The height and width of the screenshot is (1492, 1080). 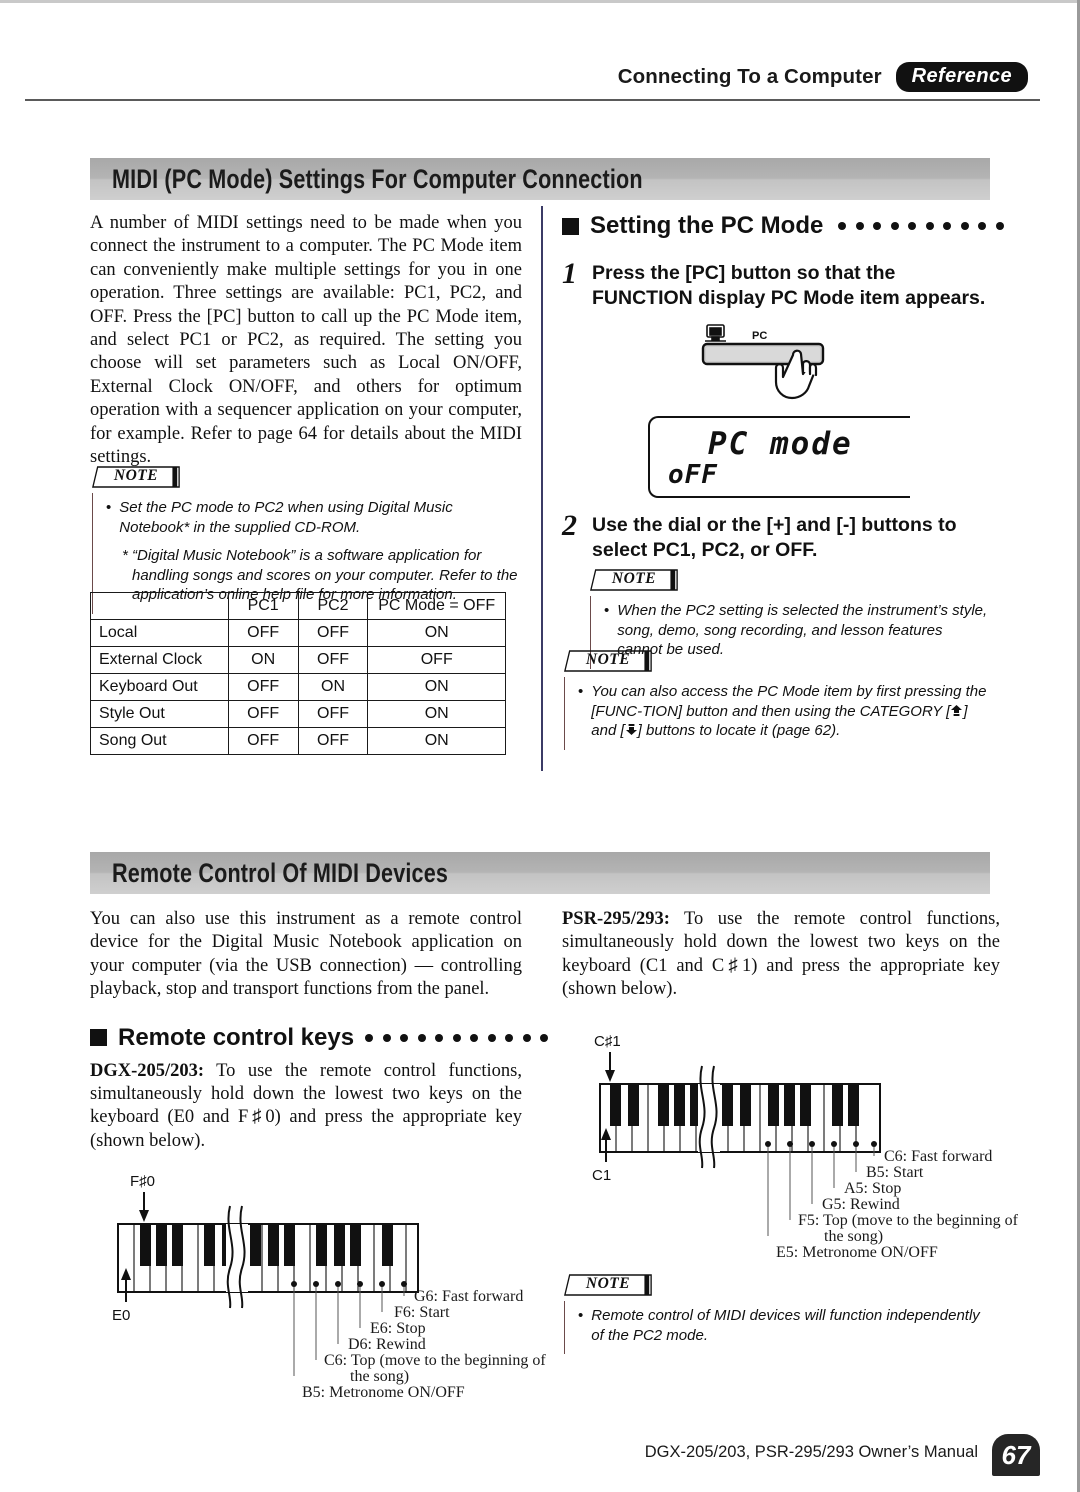 What do you see at coordinates (236, 1037) in the screenshot?
I see `subhead-remote-control-keys-label: Remote control keys` at bounding box center [236, 1037].